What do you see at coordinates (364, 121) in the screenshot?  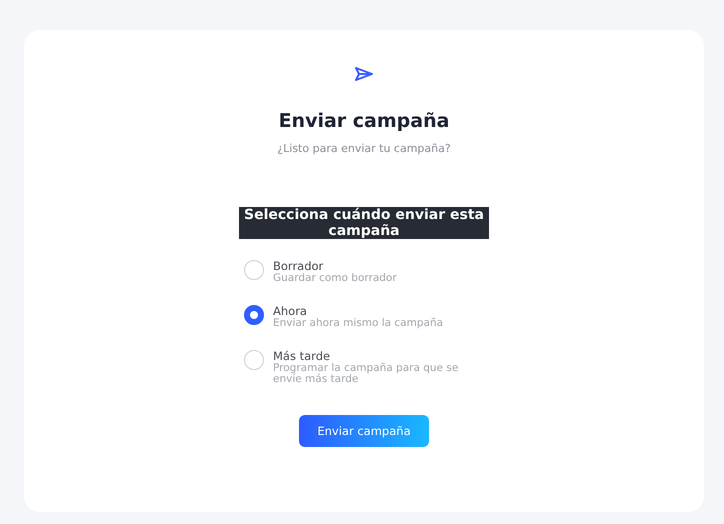 I see `dialog-title: Enviar campaña` at bounding box center [364, 121].